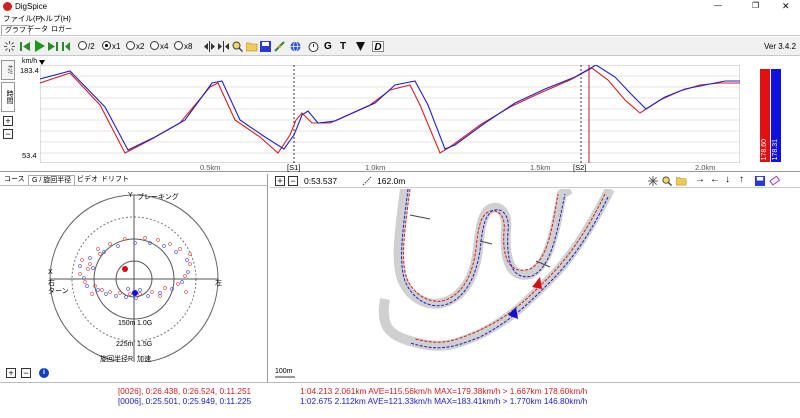 This screenshot has height=418, width=800. I want to click on main-tab-bar: グラフ データ ロガー, so click(400, 30).